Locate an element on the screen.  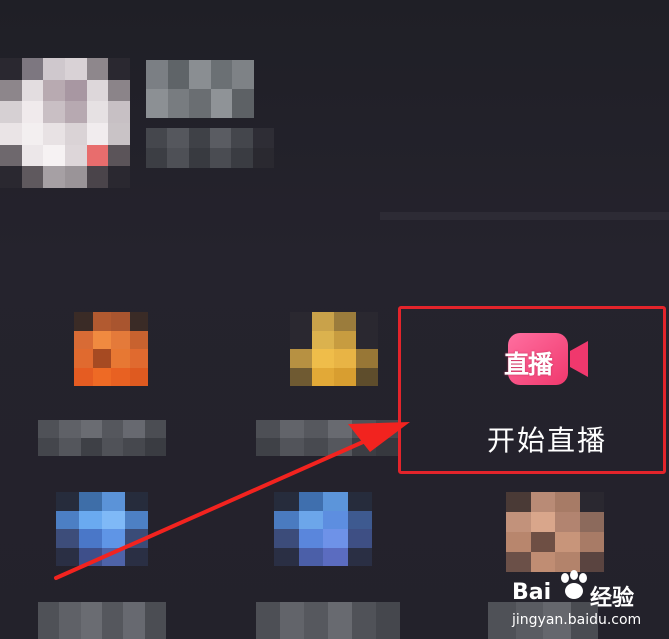
watermark-brand: Bai is located at coordinates (532, 592).